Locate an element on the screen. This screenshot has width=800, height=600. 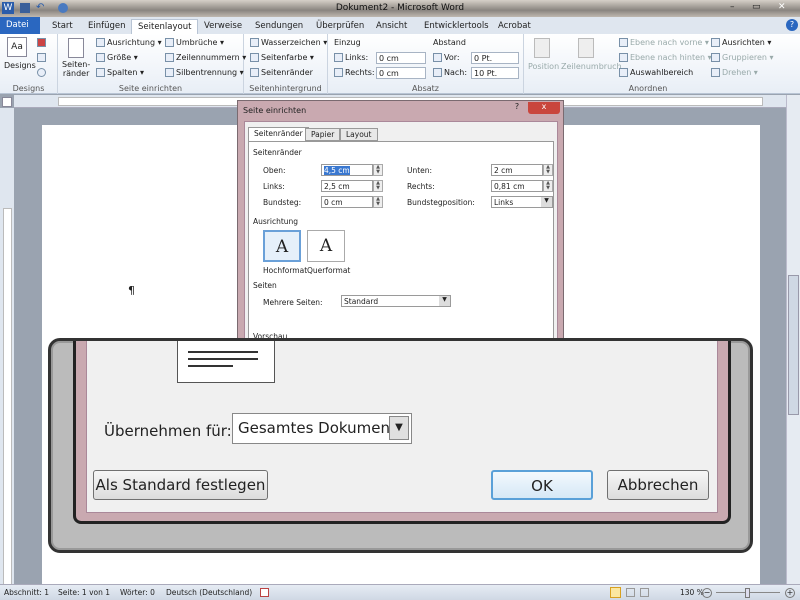
cancel-button: Abbrechen is located at coordinates (658, 485).